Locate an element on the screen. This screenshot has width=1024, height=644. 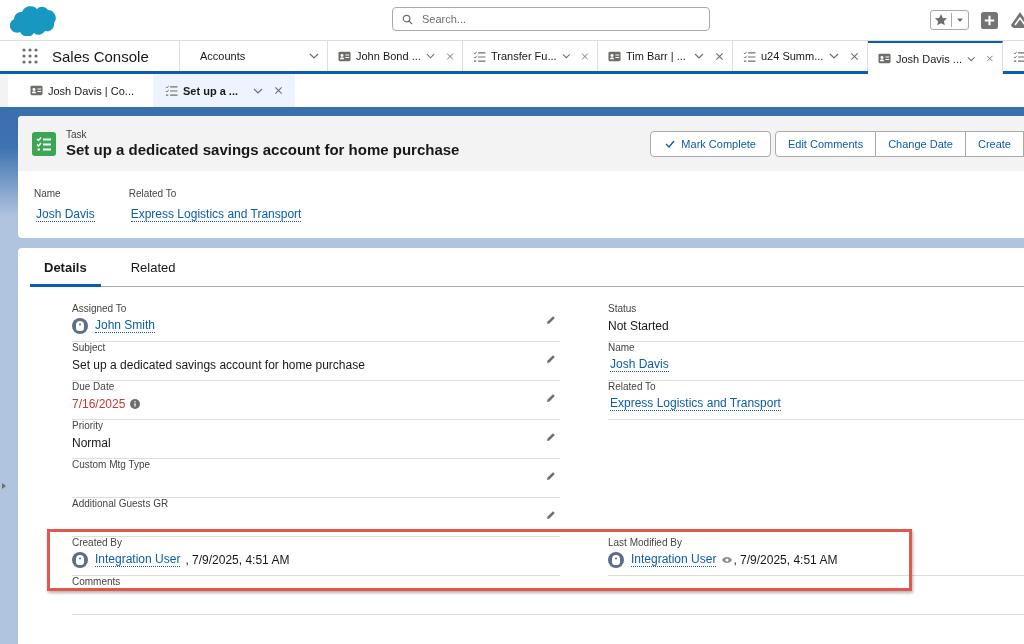
check-icon is located at coordinates (670, 143).